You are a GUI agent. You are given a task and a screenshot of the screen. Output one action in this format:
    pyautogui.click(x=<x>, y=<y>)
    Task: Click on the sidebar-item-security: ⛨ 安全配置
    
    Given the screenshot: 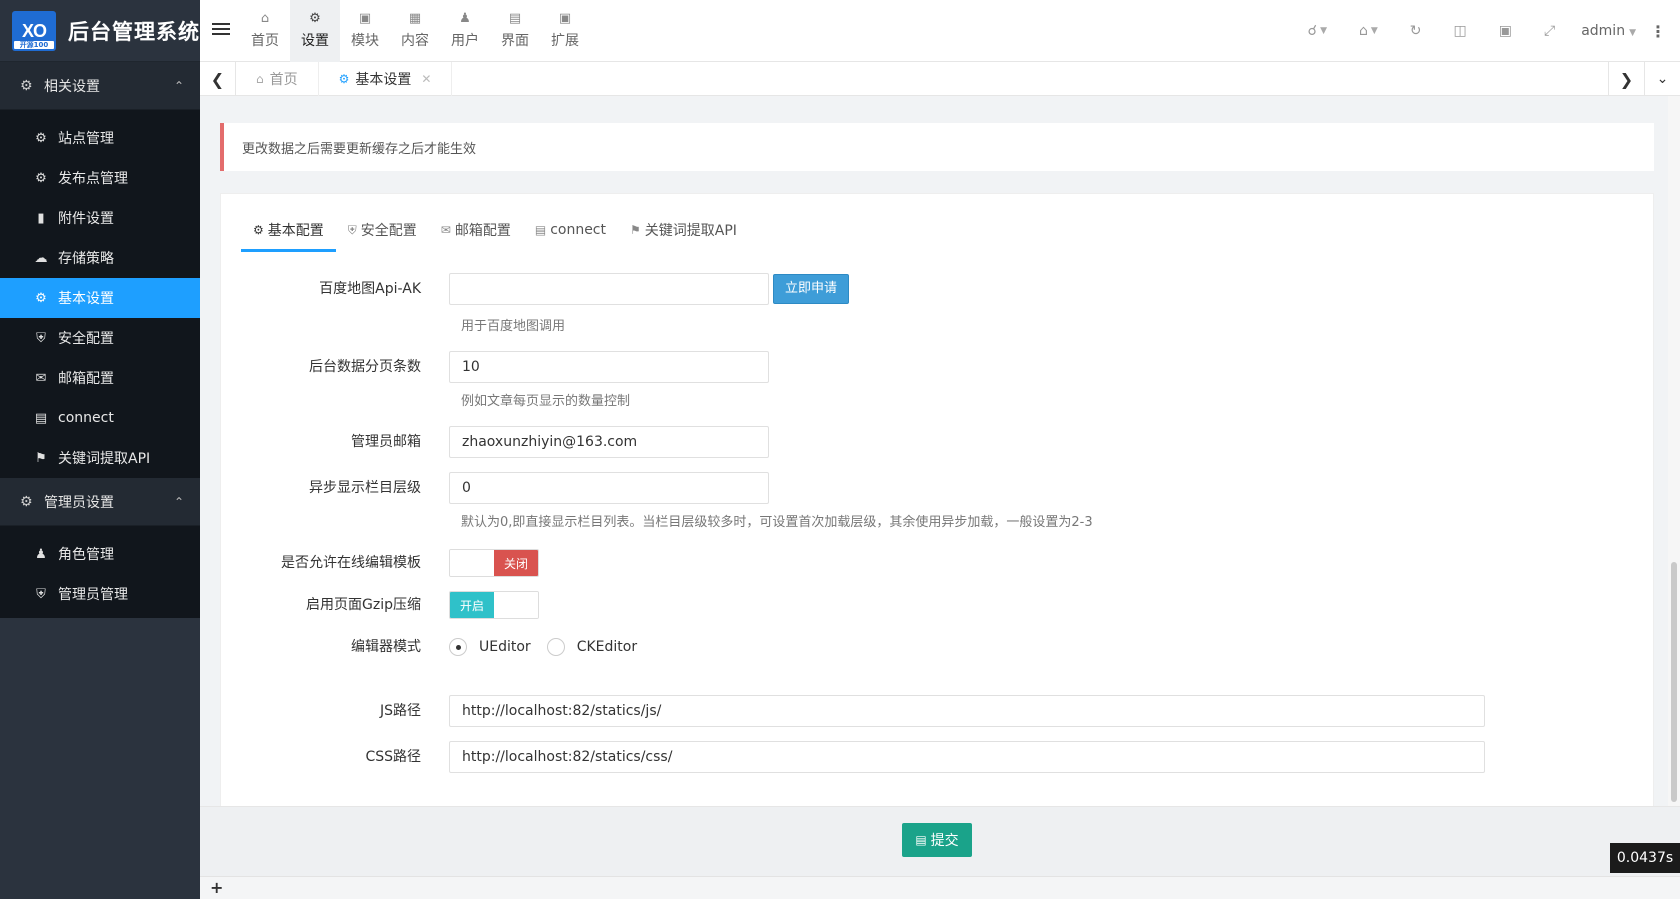 What is the action you would take?
    pyautogui.click(x=100, y=338)
    